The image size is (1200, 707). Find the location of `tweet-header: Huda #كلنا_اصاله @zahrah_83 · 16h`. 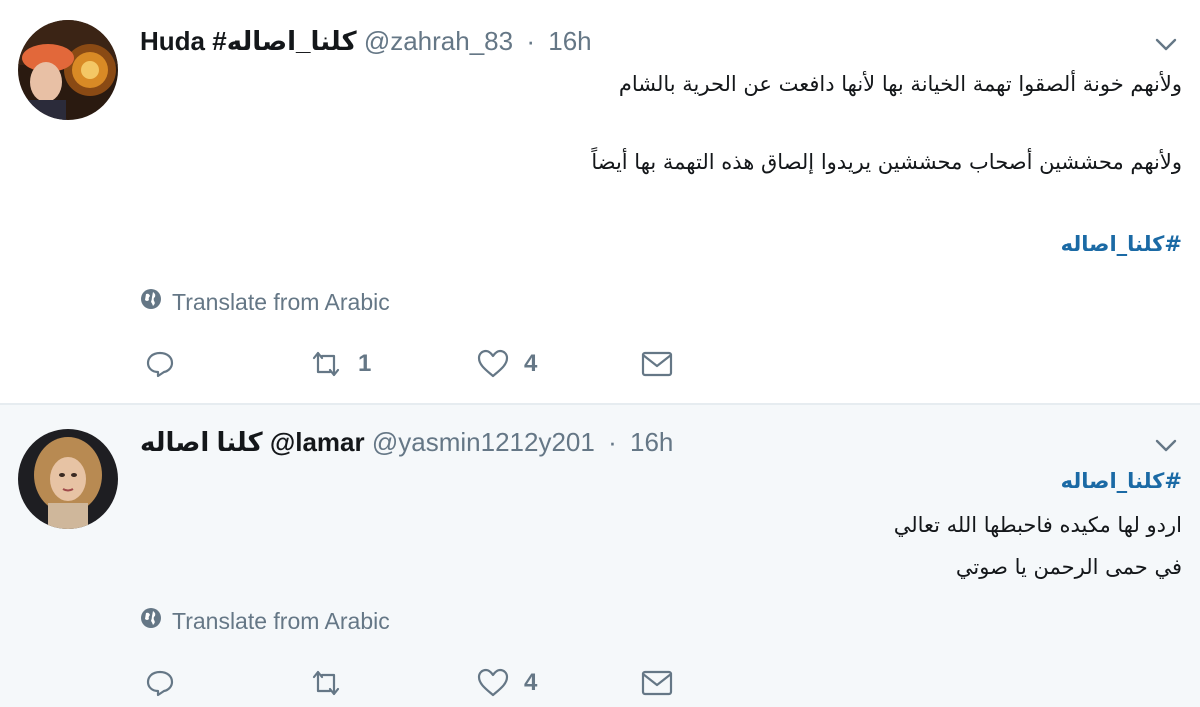

tweet-header: Huda #كلنا_اصاله @zahrah_83 · 16h is located at coordinates (366, 41).